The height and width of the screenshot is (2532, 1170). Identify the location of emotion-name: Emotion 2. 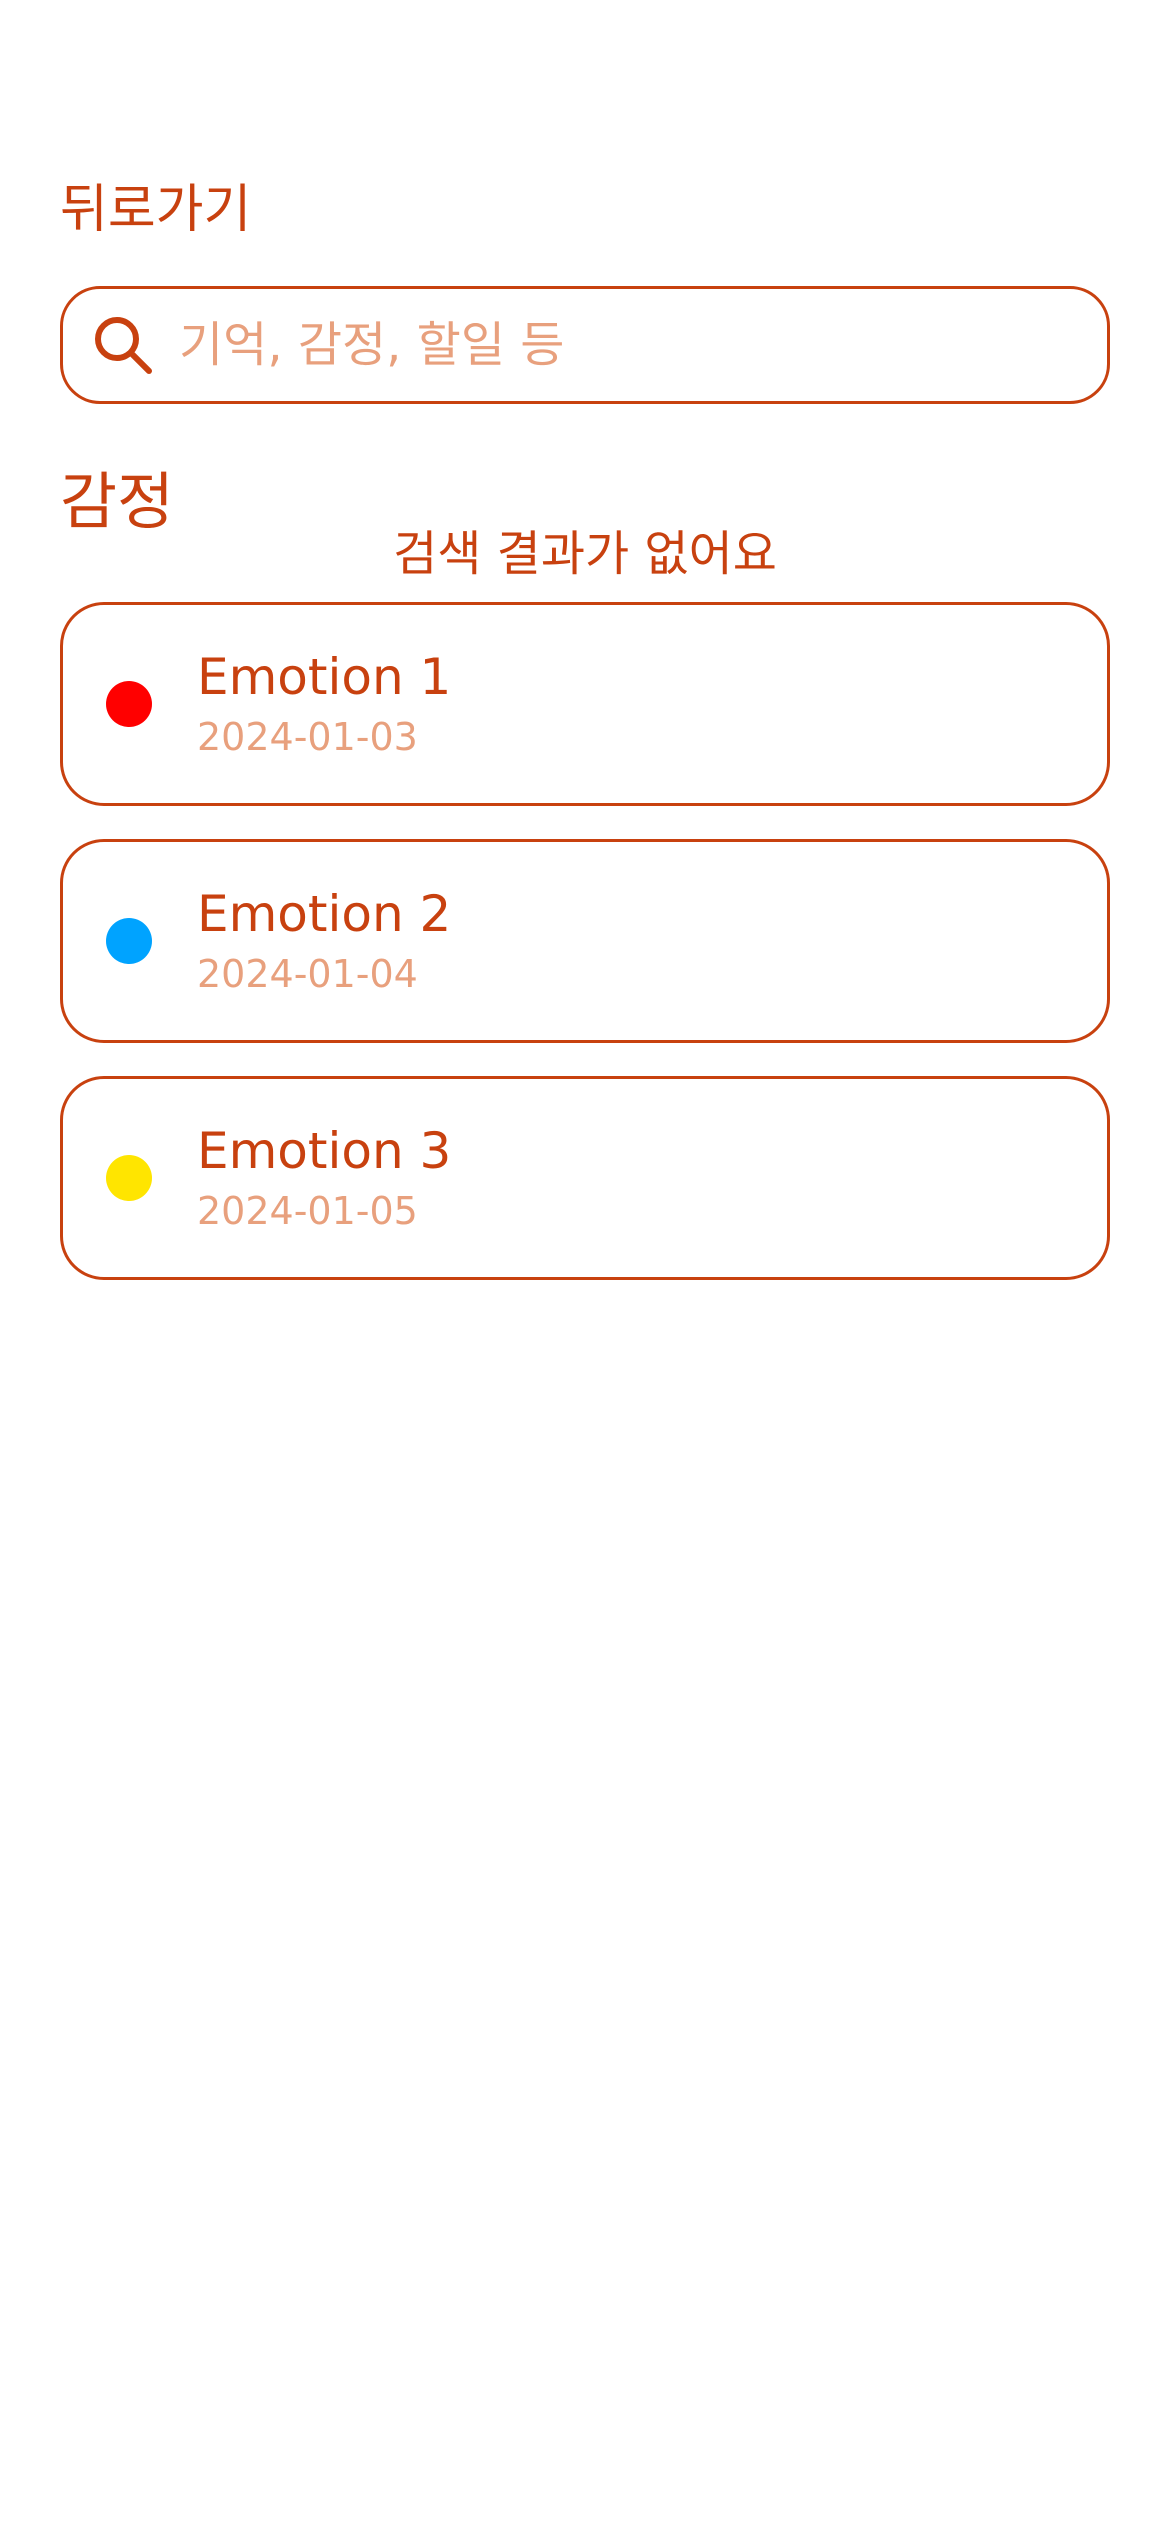
(324, 914).